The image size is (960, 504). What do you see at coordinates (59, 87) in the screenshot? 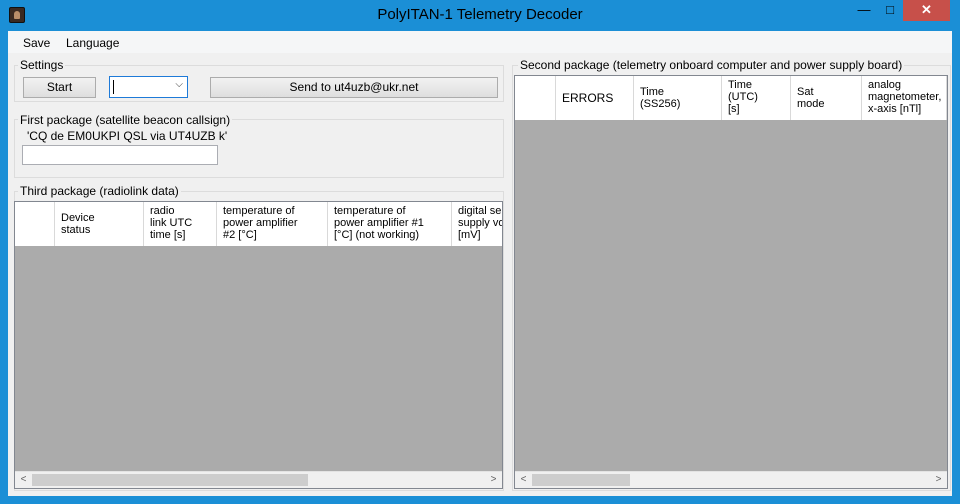
I see `start-button: Start` at bounding box center [59, 87].